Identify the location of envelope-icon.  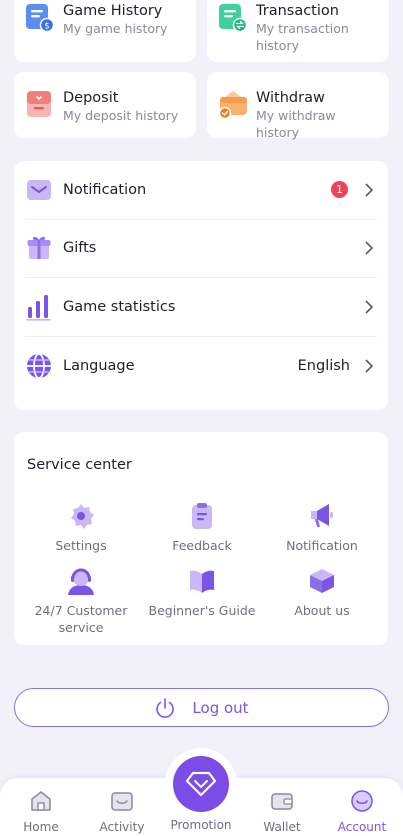
(39, 190).